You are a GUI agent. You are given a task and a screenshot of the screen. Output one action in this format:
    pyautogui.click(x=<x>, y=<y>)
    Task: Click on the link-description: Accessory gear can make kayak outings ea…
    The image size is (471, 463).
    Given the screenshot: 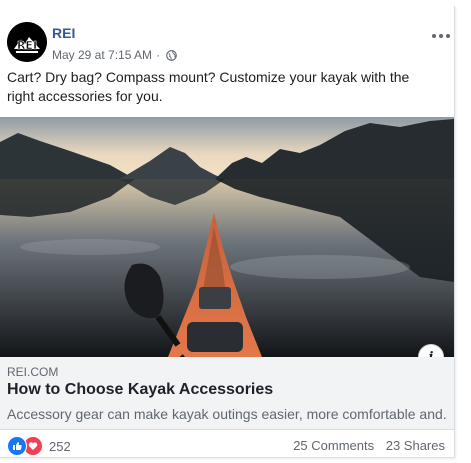 What is the action you would take?
    pyautogui.click(x=227, y=414)
    